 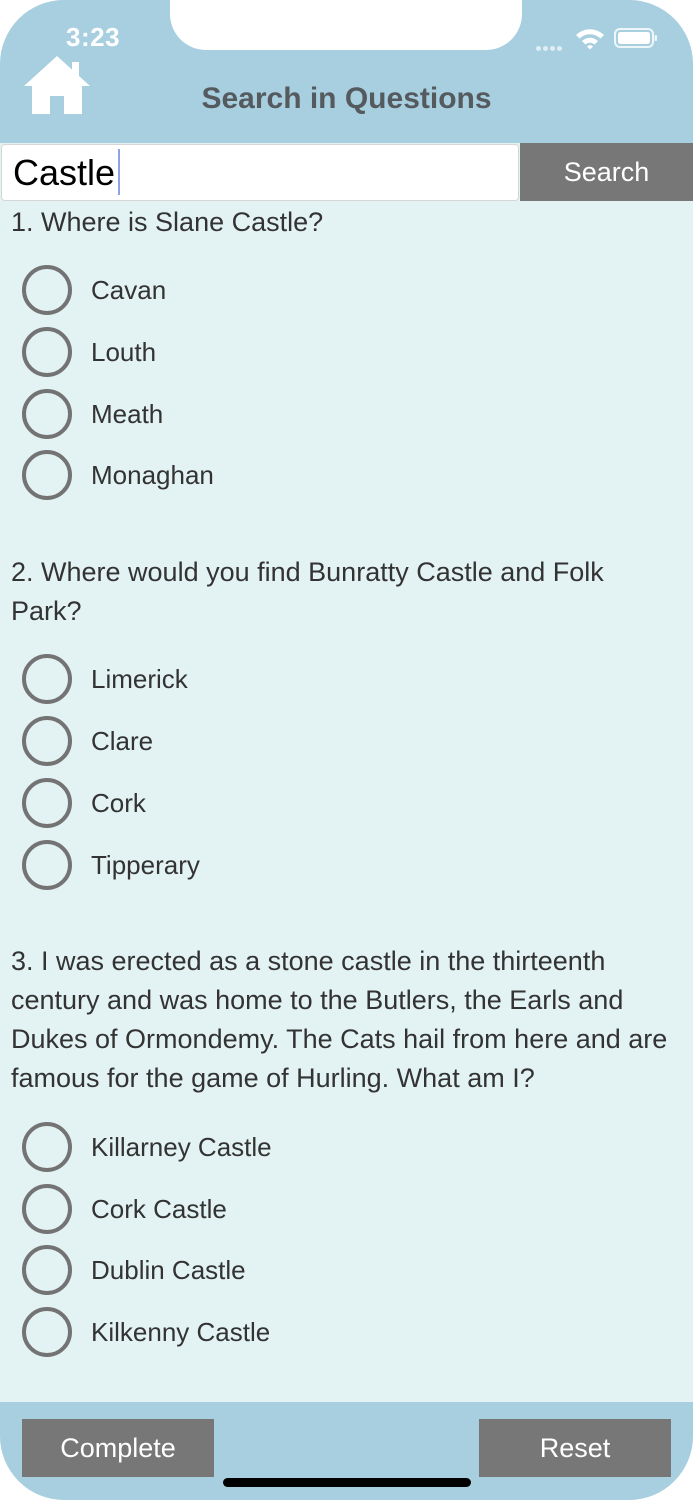 What do you see at coordinates (260, 172) in the screenshot?
I see `search-input` at bounding box center [260, 172].